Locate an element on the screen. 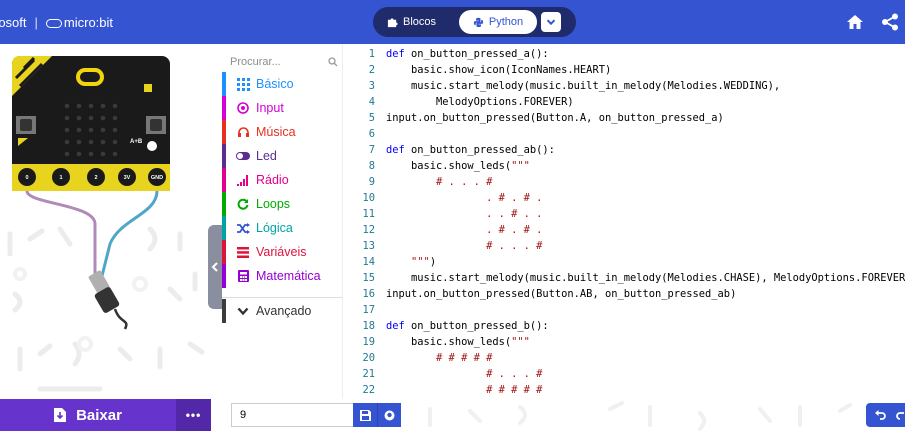 This screenshot has width=905, height=431. microbit-logo-icon is located at coordinates (53, 23).